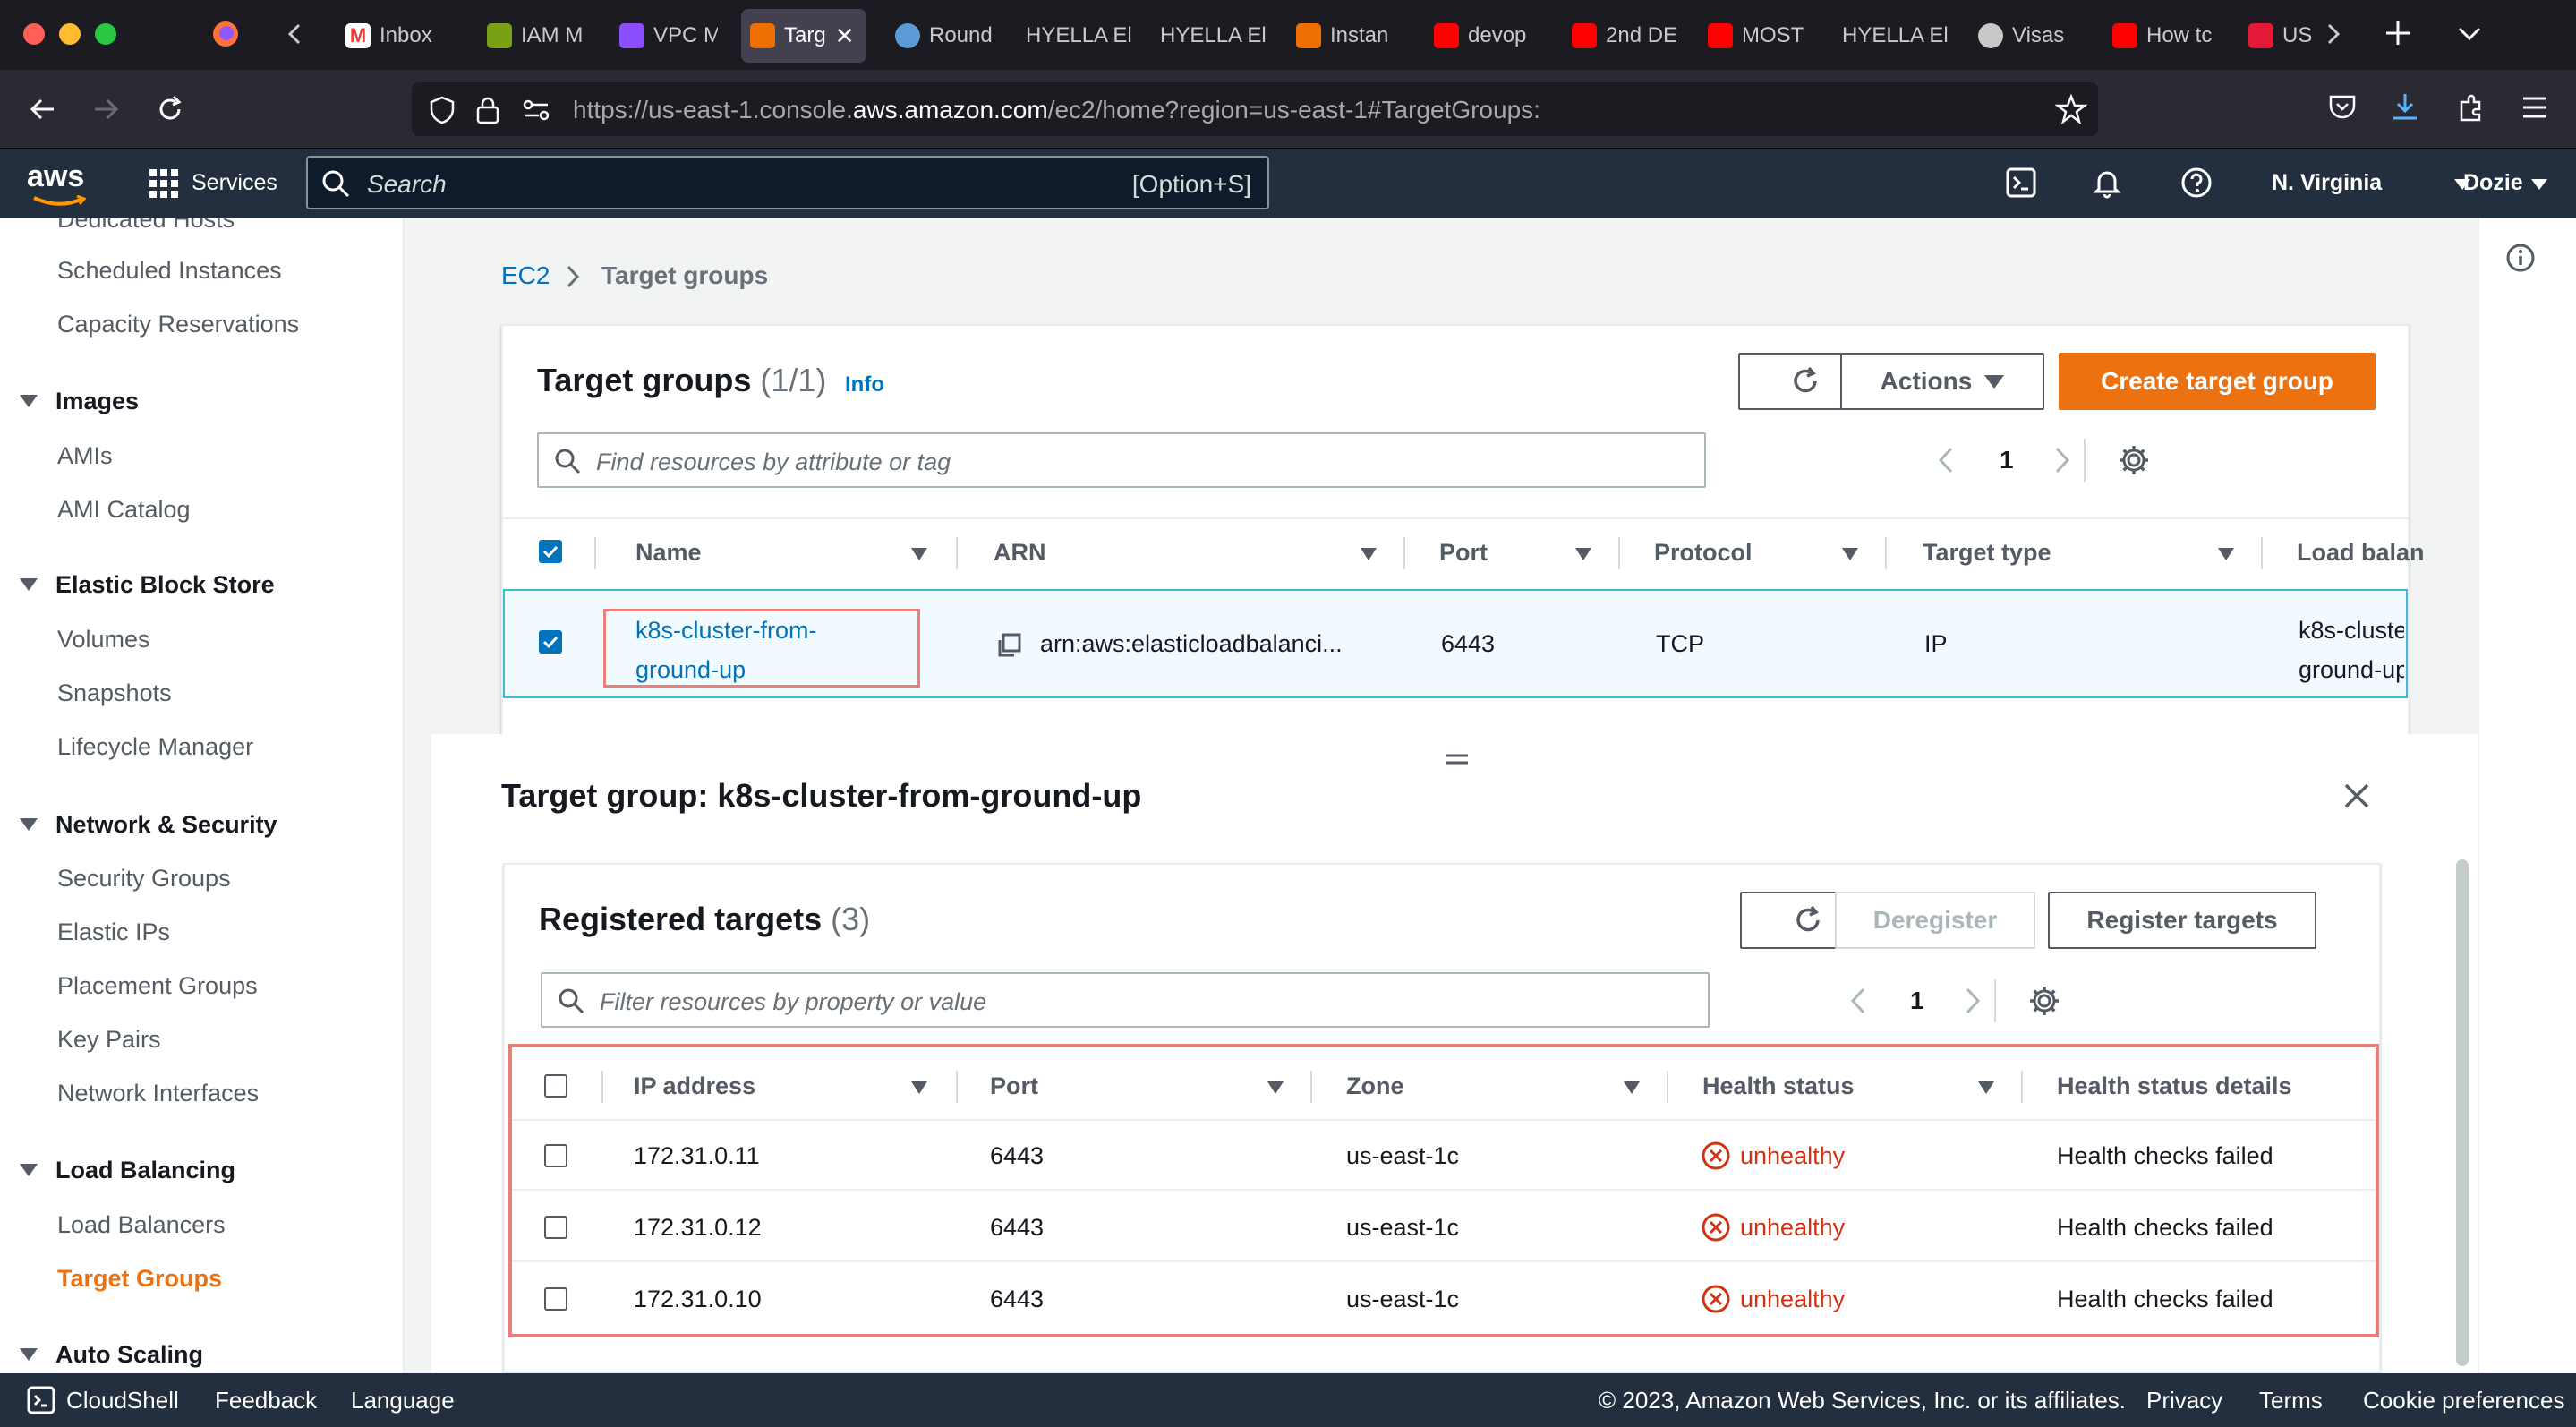 The height and width of the screenshot is (1427, 2576). I want to click on column-header-load-balancer: Load balan, so click(2361, 553).